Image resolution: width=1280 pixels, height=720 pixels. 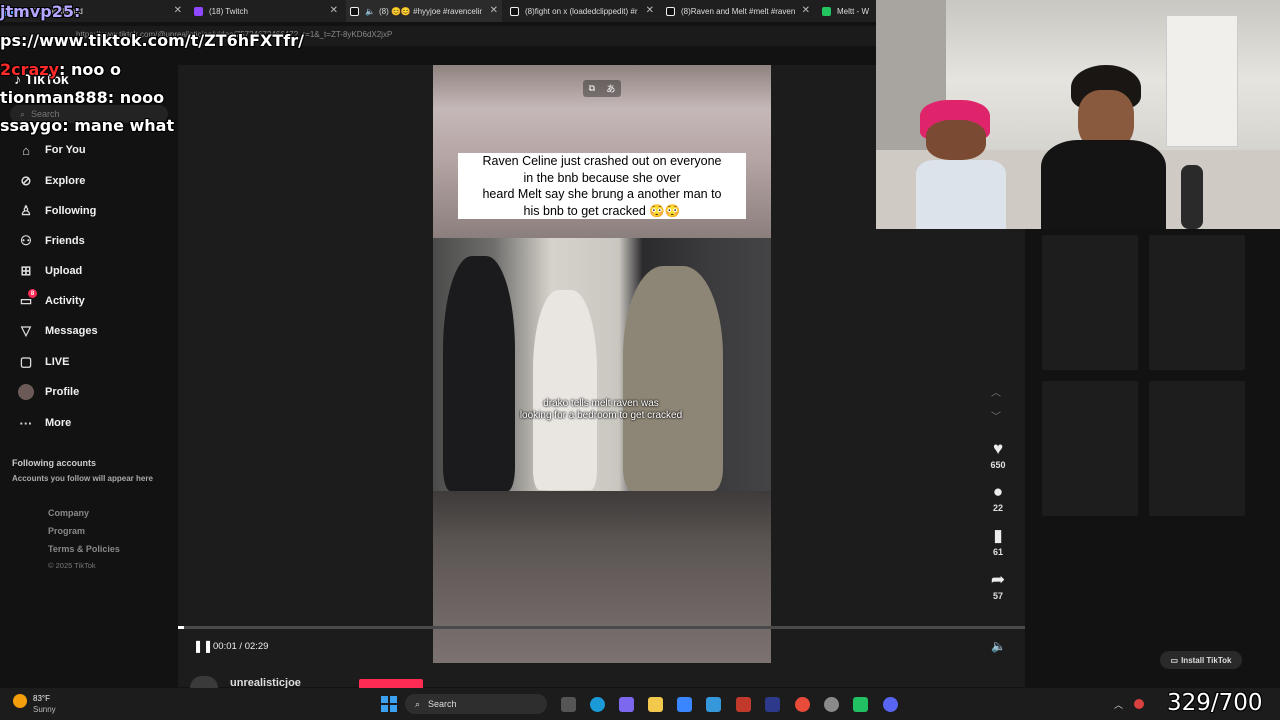 I want to click on person-figure, so click(x=565, y=390).